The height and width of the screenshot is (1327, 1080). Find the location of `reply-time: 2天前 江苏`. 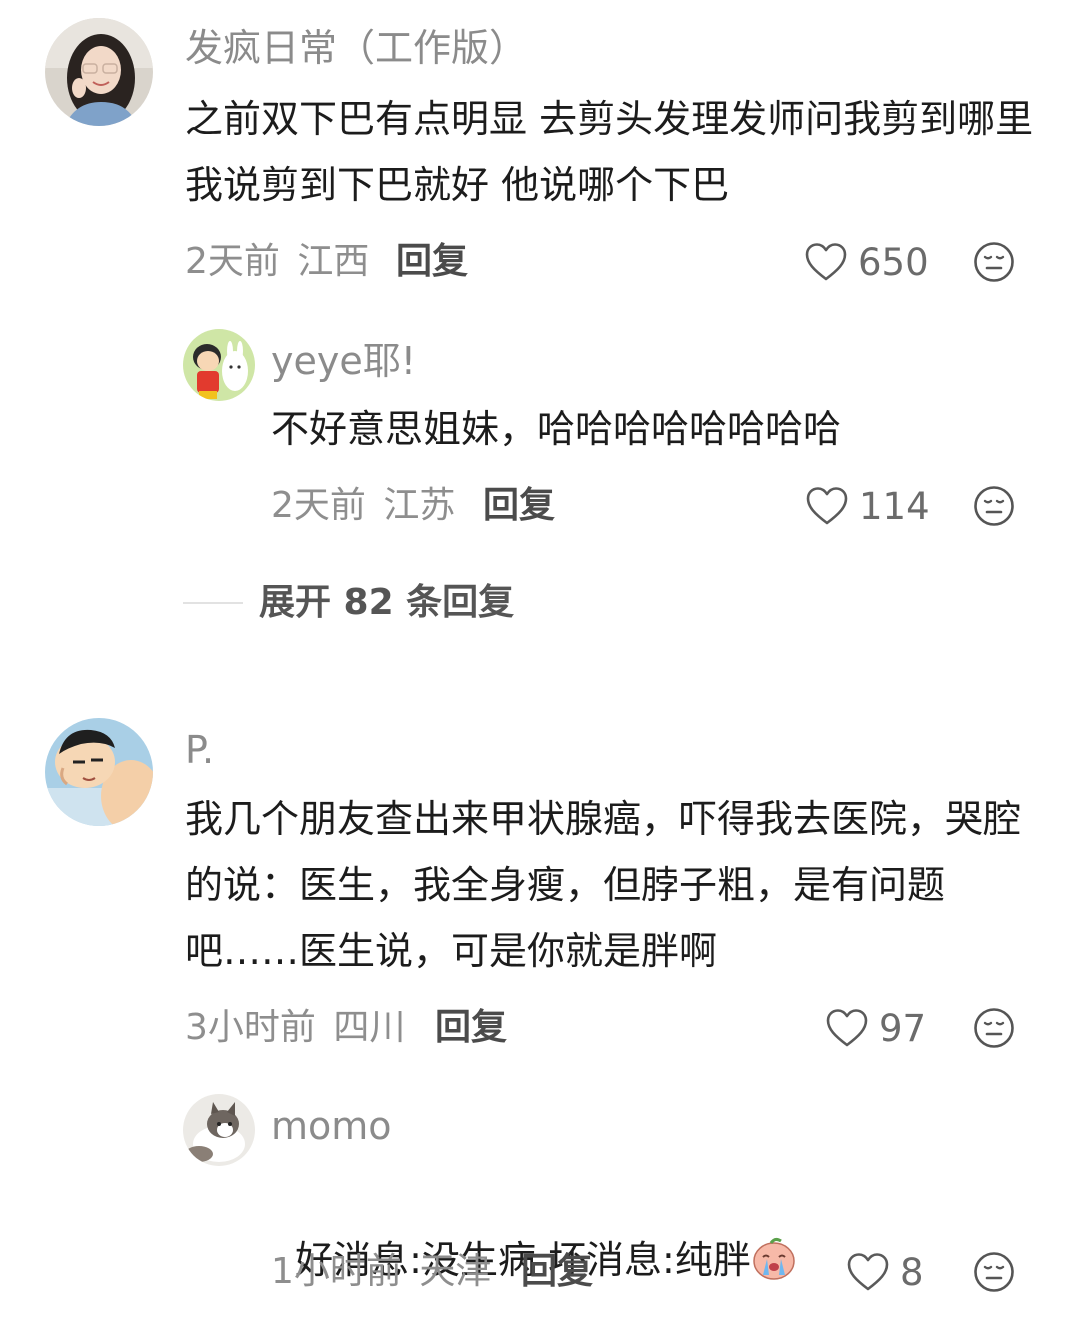

reply-time: 2天前 江苏 is located at coordinates (363, 506).